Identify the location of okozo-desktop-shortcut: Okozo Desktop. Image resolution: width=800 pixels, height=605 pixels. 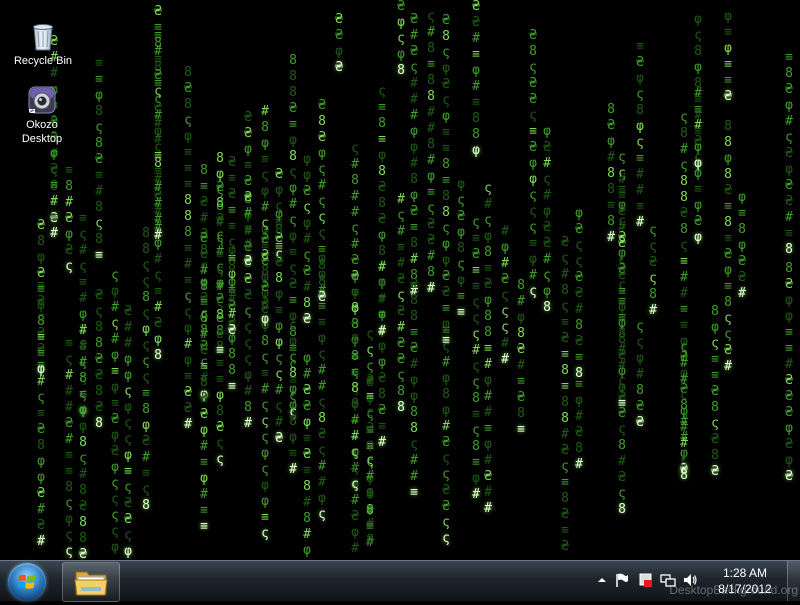
(42, 115).